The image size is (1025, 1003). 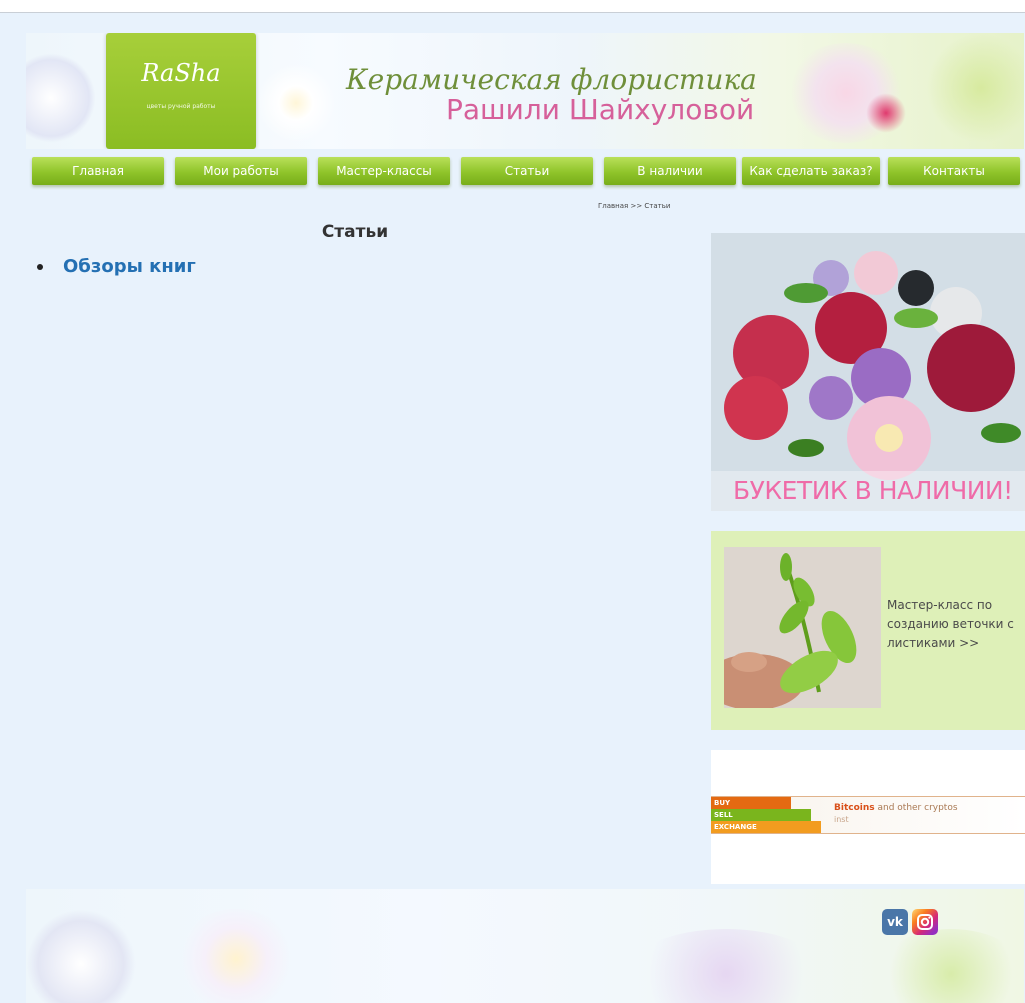 I want to click on site-logo: RaSha цветы ручной работы, so click(x=181, y=91).